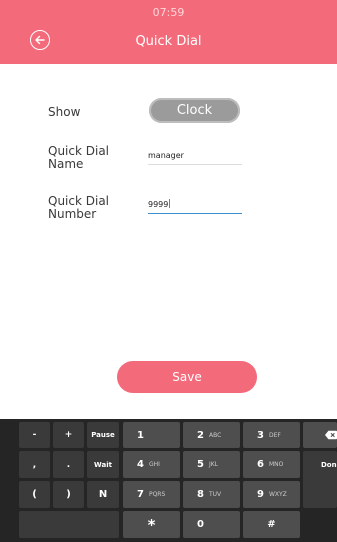 The width and height of the screenshot is (337, 542). What do you see at coordinates (211, 464) in the screenshot?
I see `key-5: 5 JKL` at bounding box center [211, 464].